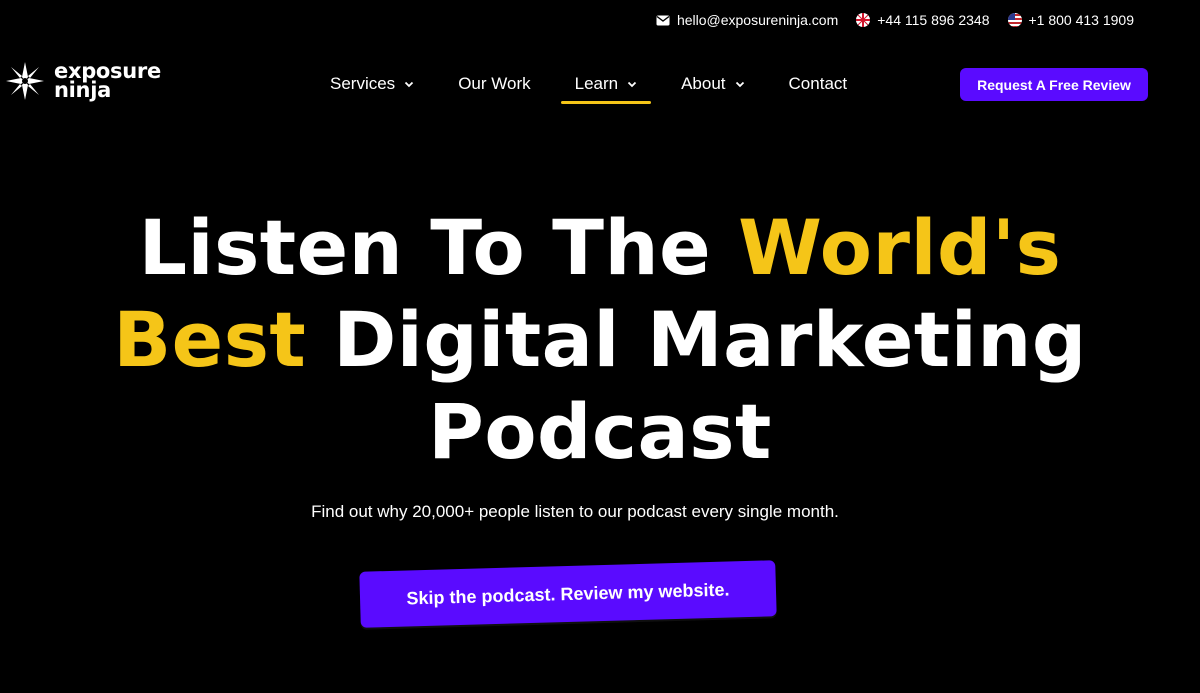 The width and height of the screenshot is (1200, 693). What do you see at coordinates (900, 247) in the screenshot?
I see `hero-title-accent: World's` at bounding box center [900, 247].